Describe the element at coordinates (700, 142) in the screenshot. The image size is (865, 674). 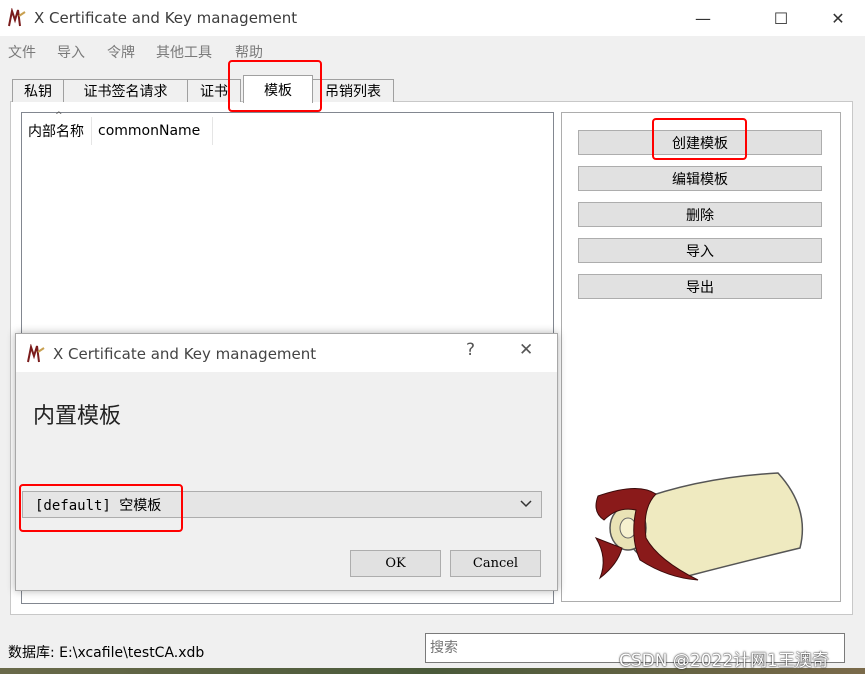
I see `create-template-button: 创建模板` at that location.